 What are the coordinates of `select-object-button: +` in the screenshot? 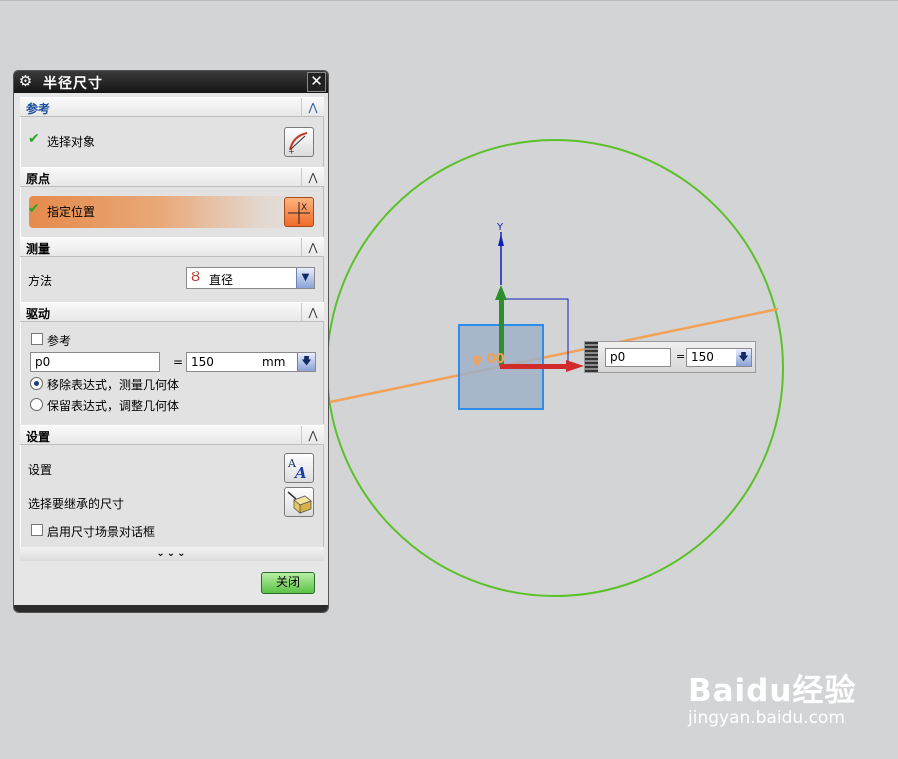 It's located at (299, 142).